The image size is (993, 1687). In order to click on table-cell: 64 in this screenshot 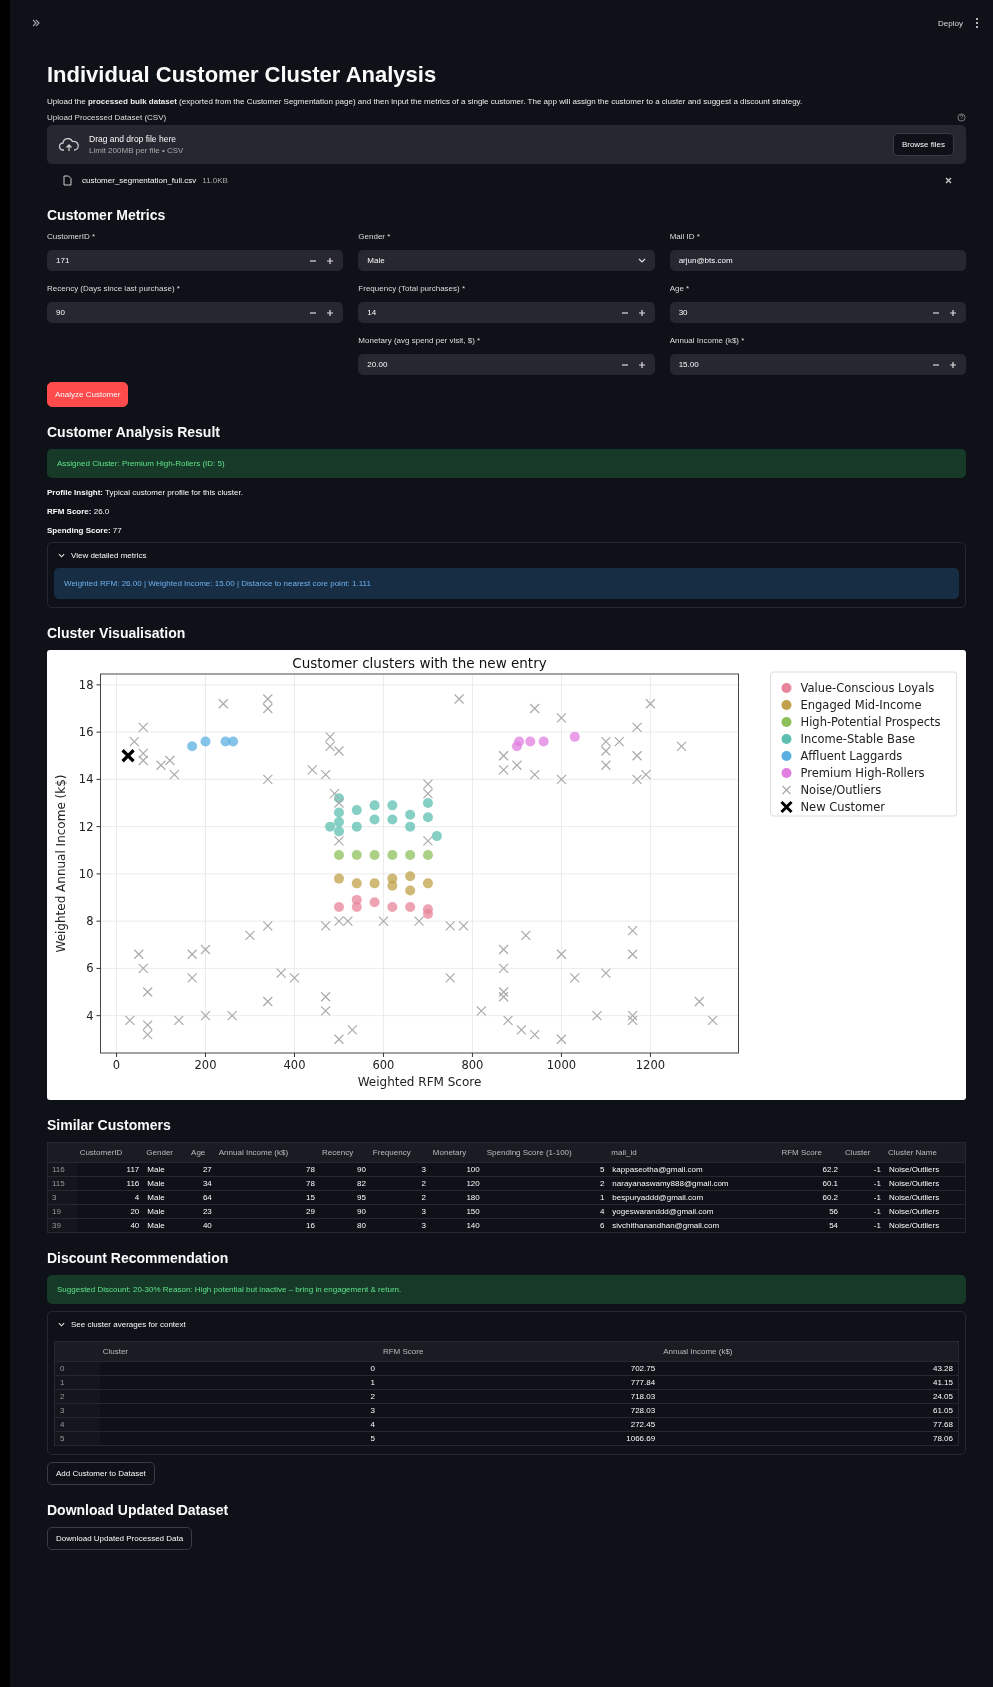, I will do `click(202, 1197)`.